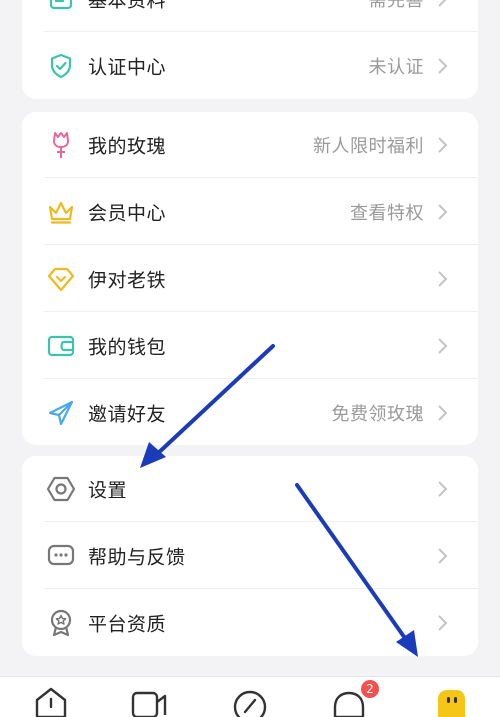  What do you see at coordinates (61, 212) in the screenshot?
I see `crown-icon` at bounding box center [61, 212].